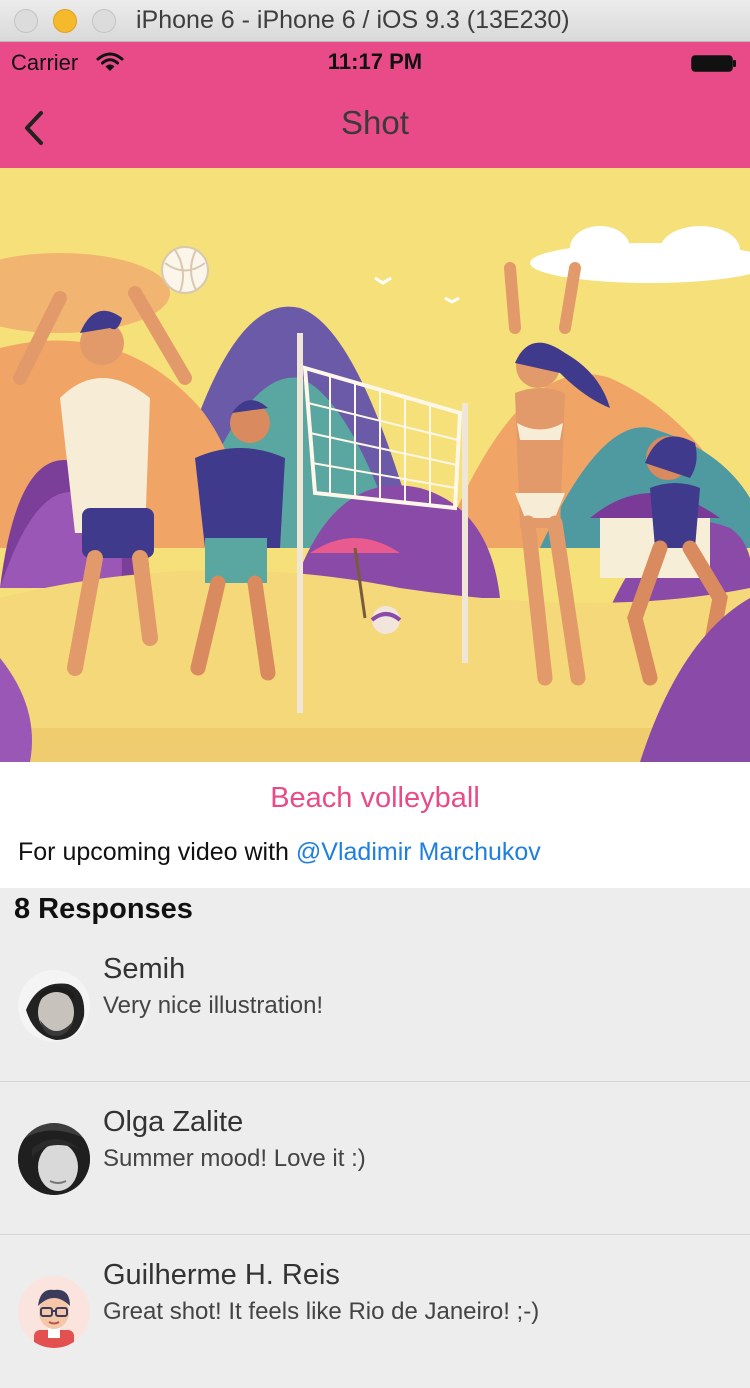 Image resolution: width=750 pixels, height=1388 pixels. Describe the element at coordinates (104, 21) in the screenshot. I see `window-zoom-button` at that location.